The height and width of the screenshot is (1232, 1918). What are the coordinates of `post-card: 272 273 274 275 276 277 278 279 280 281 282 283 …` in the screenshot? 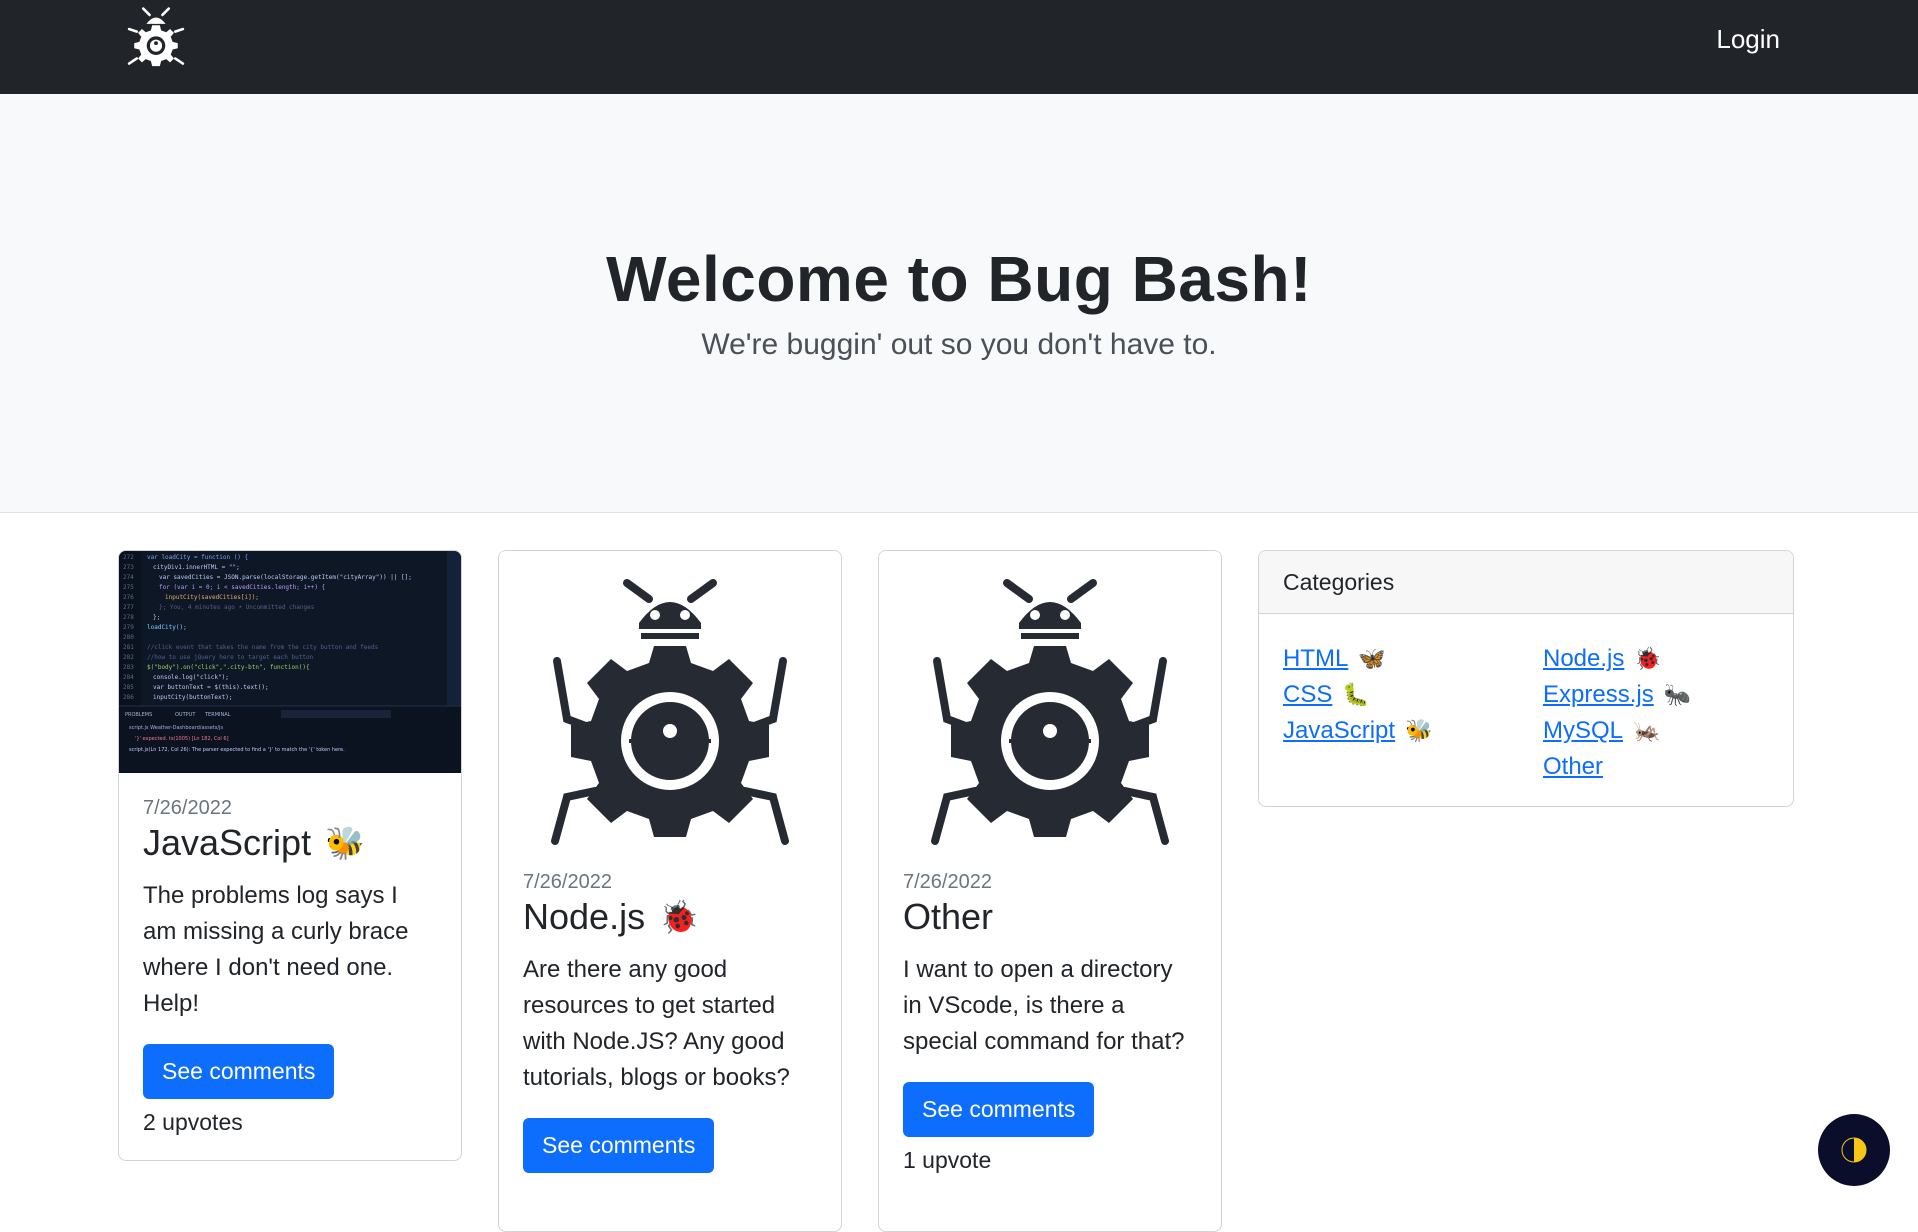 It's located at (290, 855).